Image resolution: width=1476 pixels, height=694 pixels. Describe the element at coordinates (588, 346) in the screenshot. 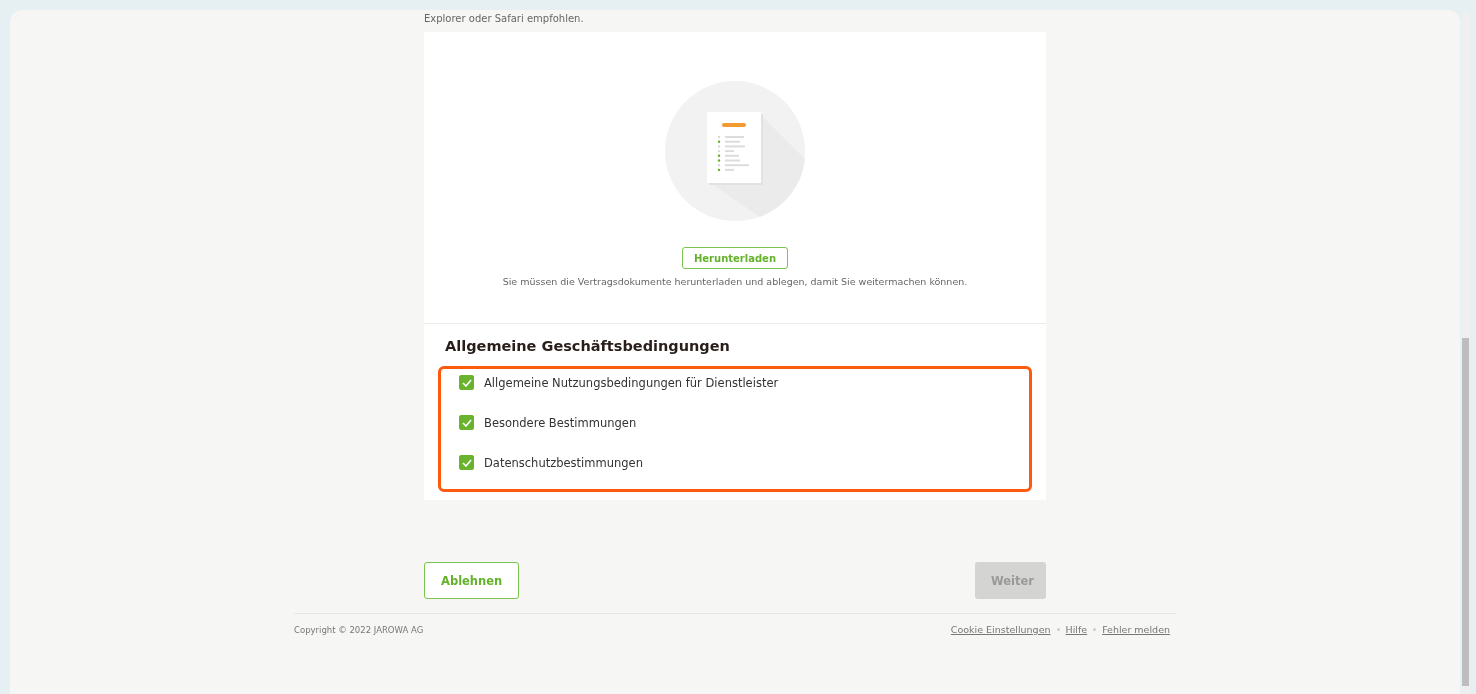

I see `section-title: Allgemeine Geschäftsbedingungen` at that location.